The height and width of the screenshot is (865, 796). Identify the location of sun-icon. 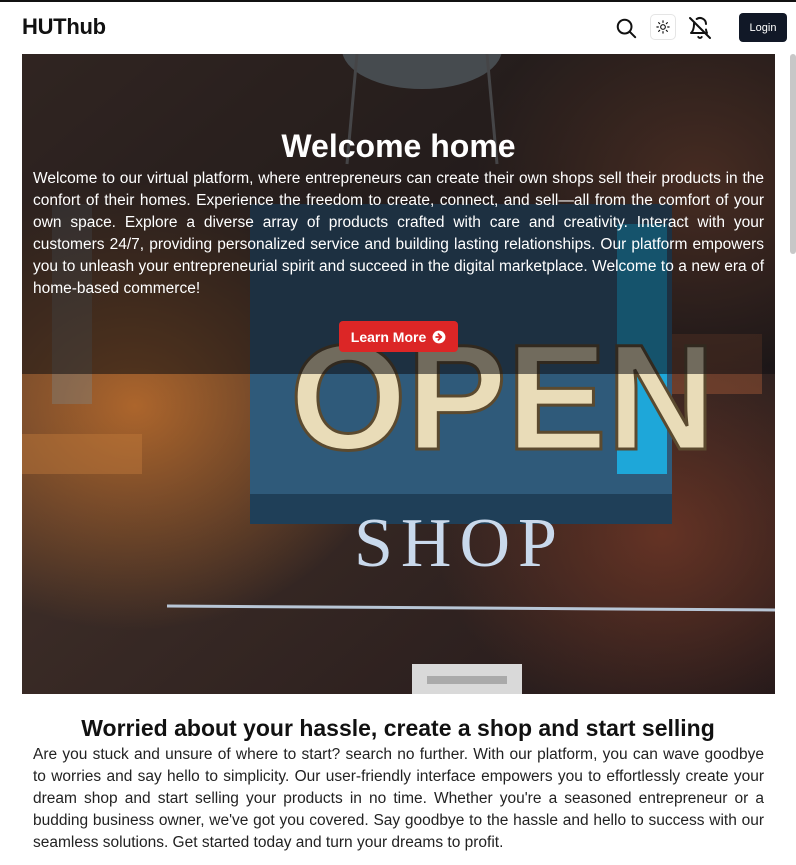
(663, 27).